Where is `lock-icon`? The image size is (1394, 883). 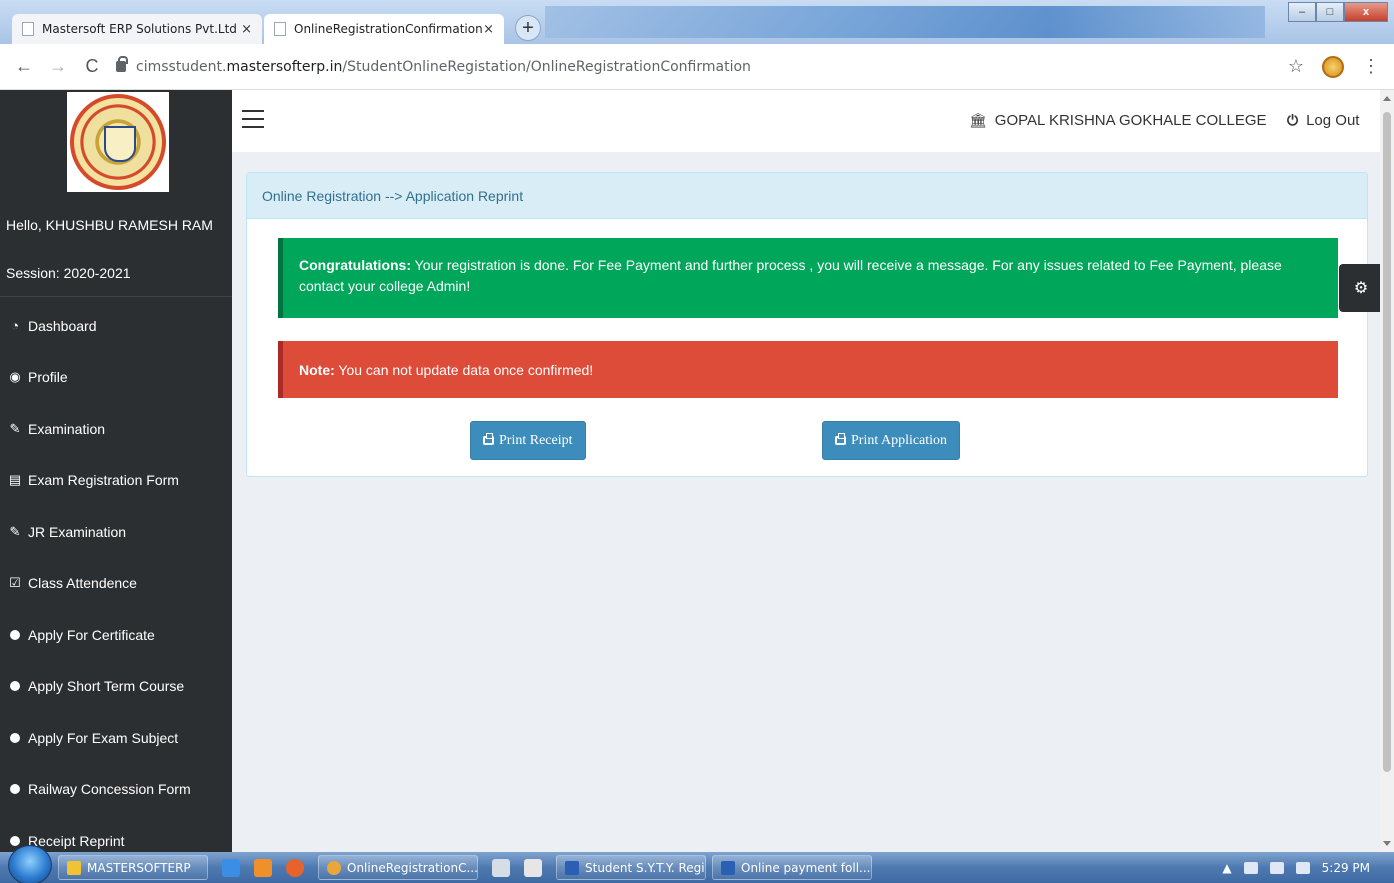 lock-icon is located at coordinates (122, 64).